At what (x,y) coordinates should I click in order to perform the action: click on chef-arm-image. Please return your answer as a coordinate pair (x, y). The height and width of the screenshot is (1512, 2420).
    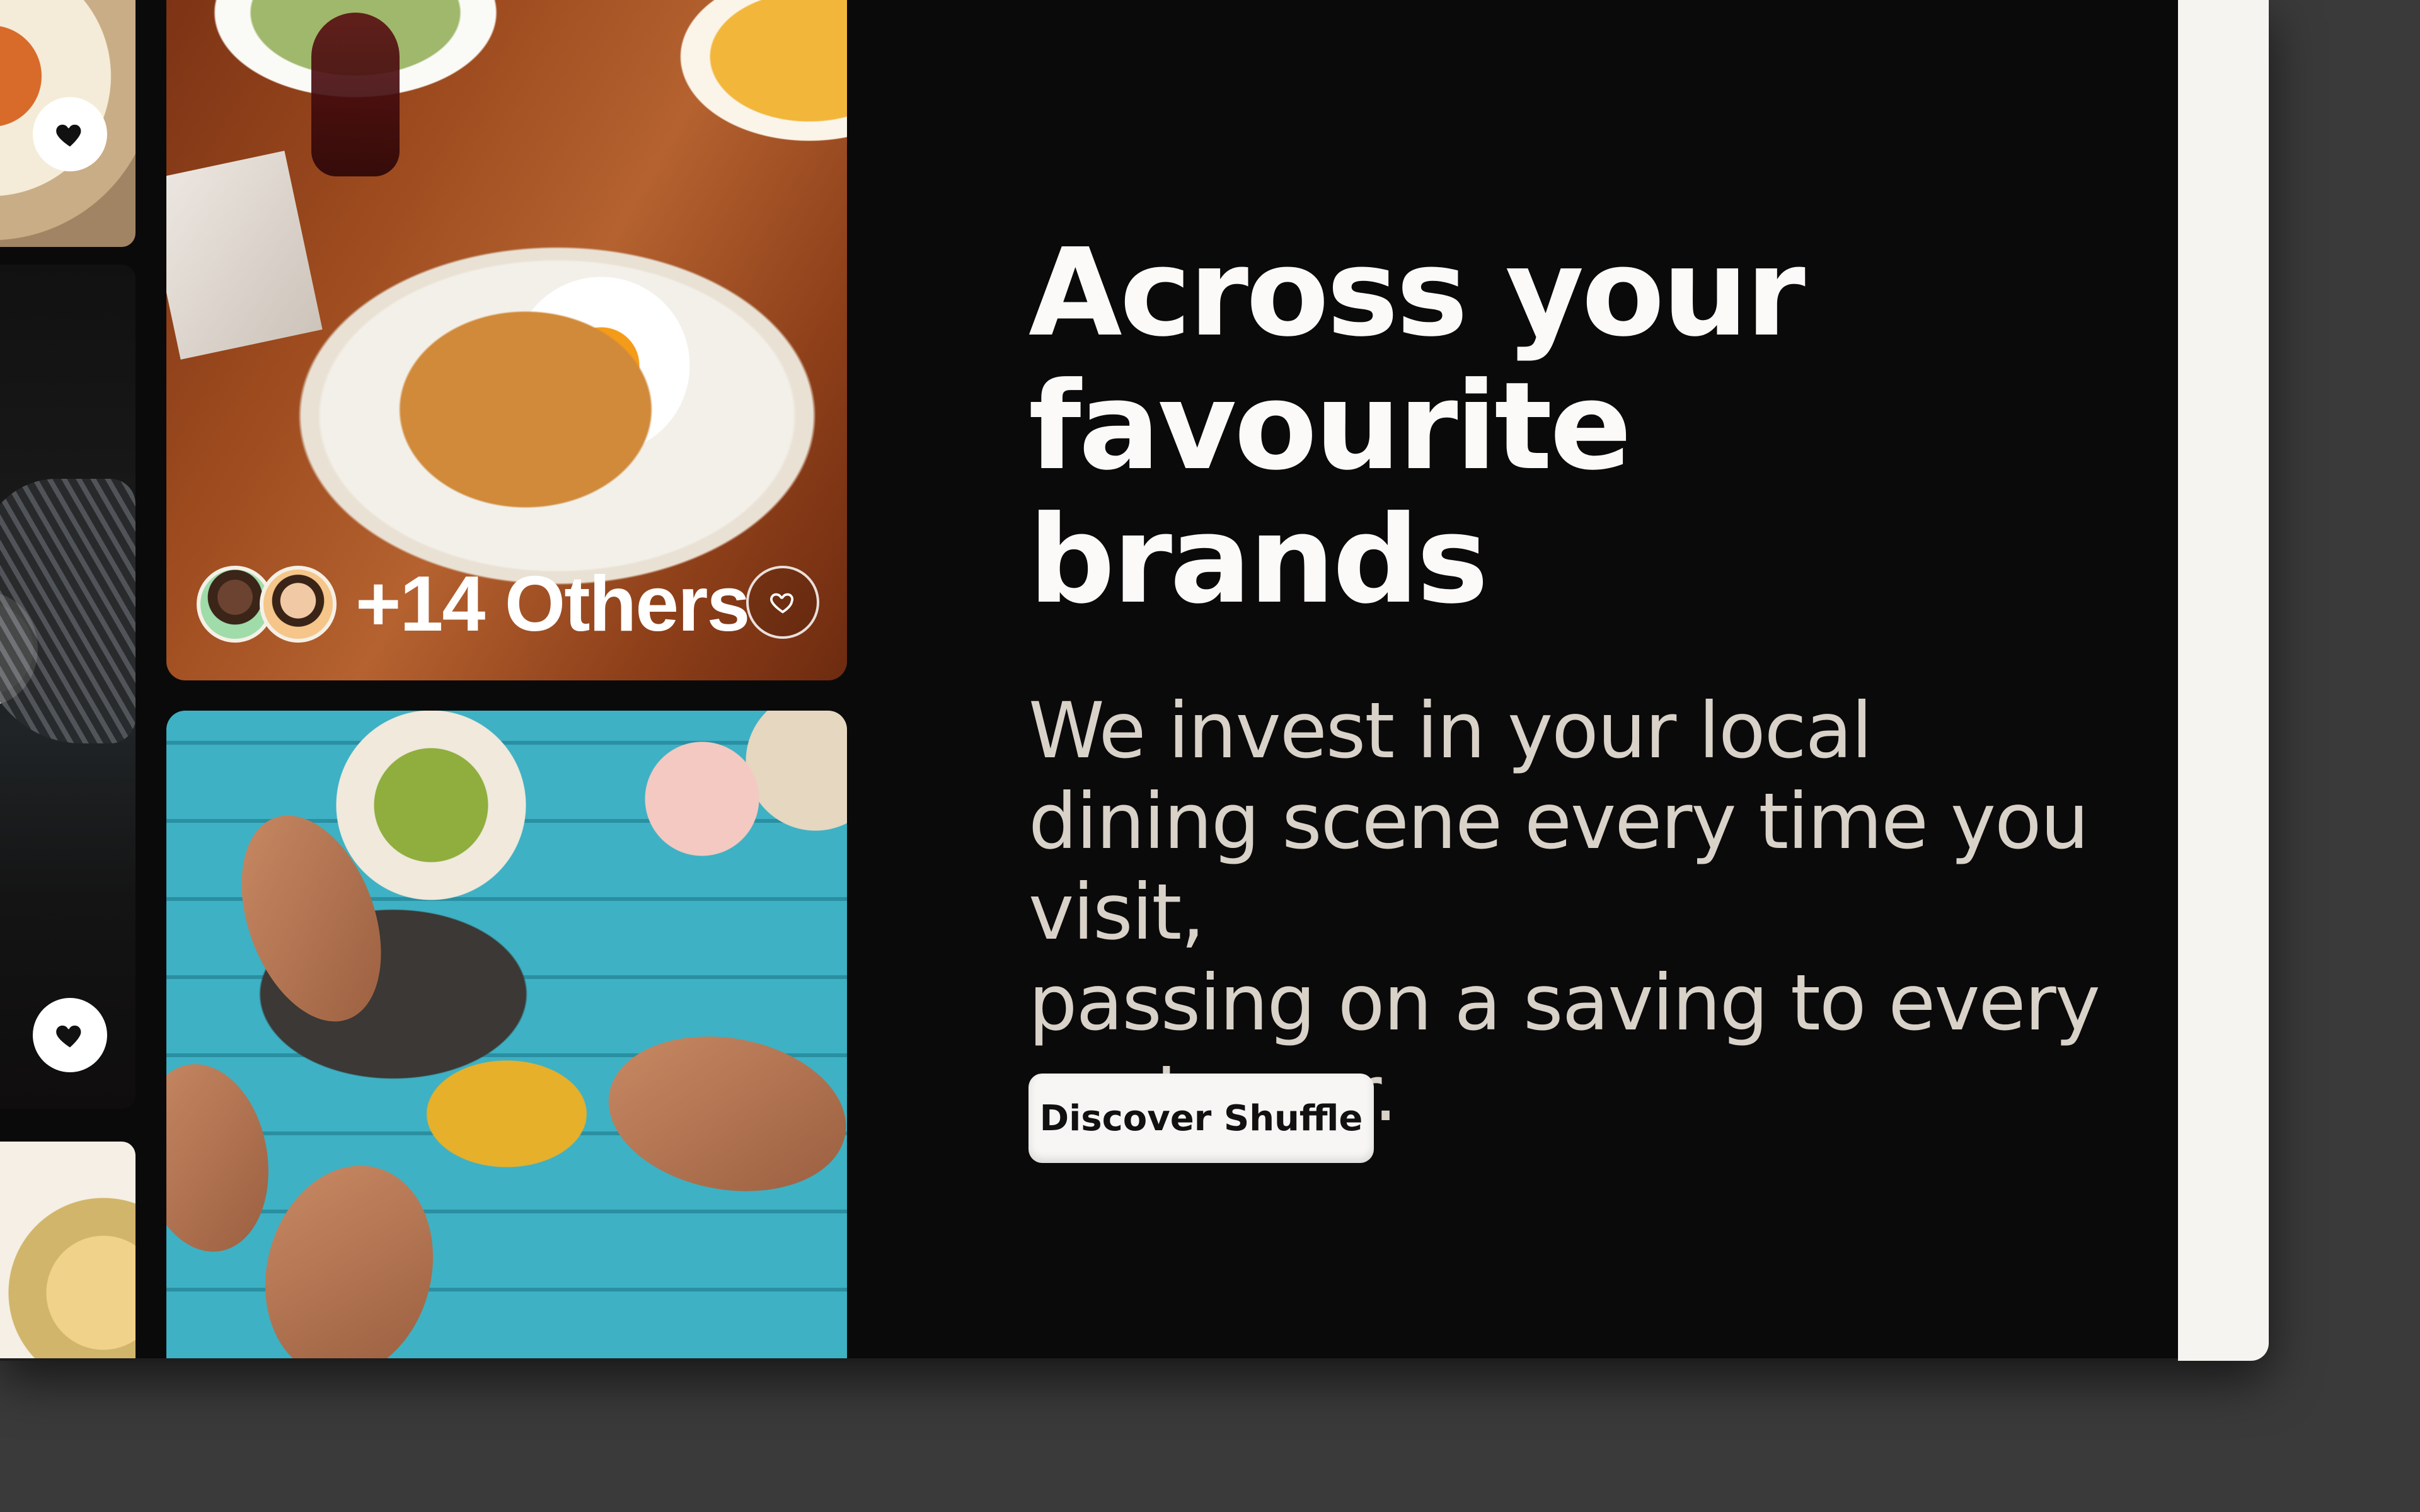
    Looking at the image, I should click on (68, 611).